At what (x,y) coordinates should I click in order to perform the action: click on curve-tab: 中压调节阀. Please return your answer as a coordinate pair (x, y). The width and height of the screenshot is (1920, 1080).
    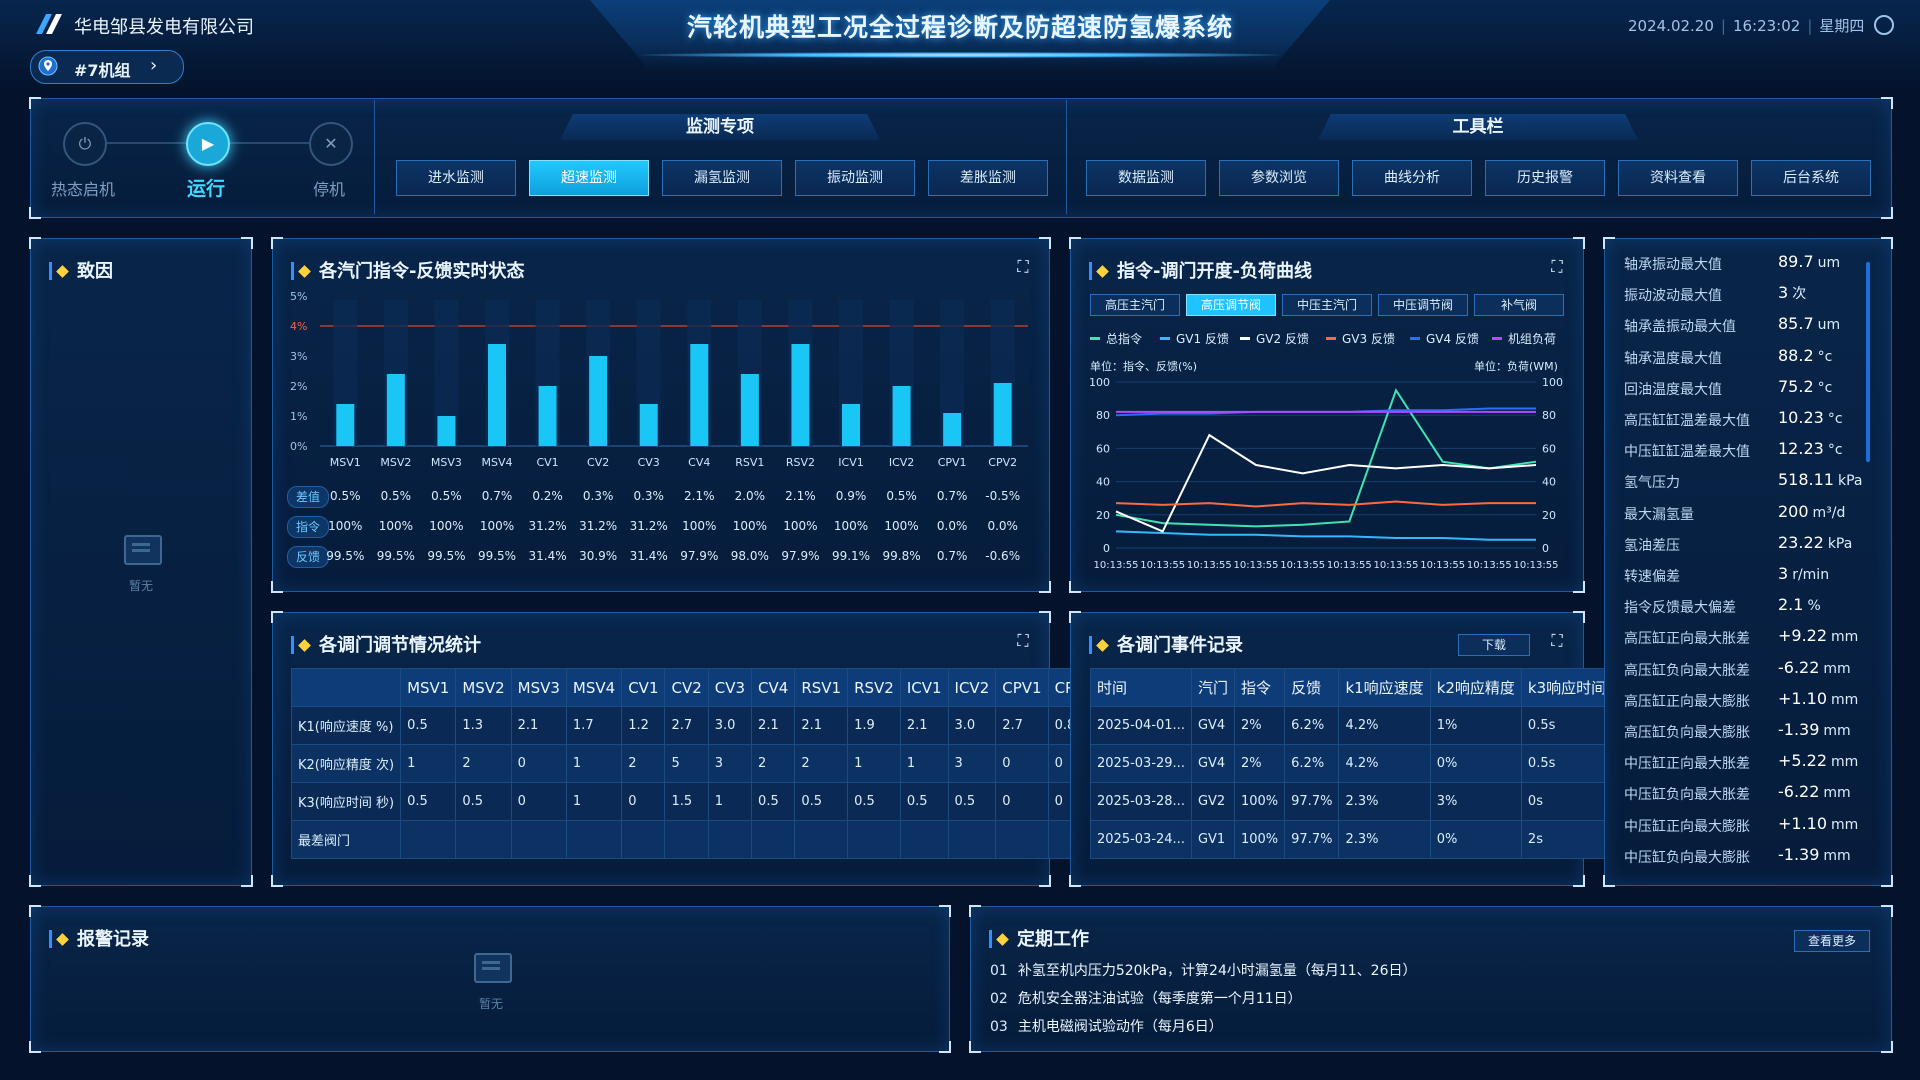
    Looking at the image, I should click on (1423, 305).